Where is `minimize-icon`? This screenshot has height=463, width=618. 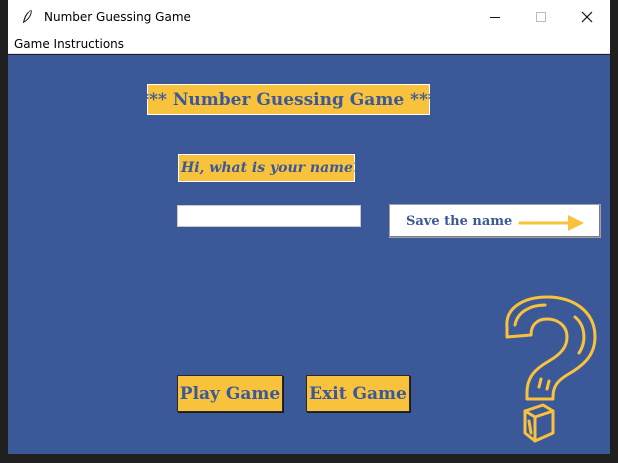 minimize-icon is located at coordinates (495, 17).